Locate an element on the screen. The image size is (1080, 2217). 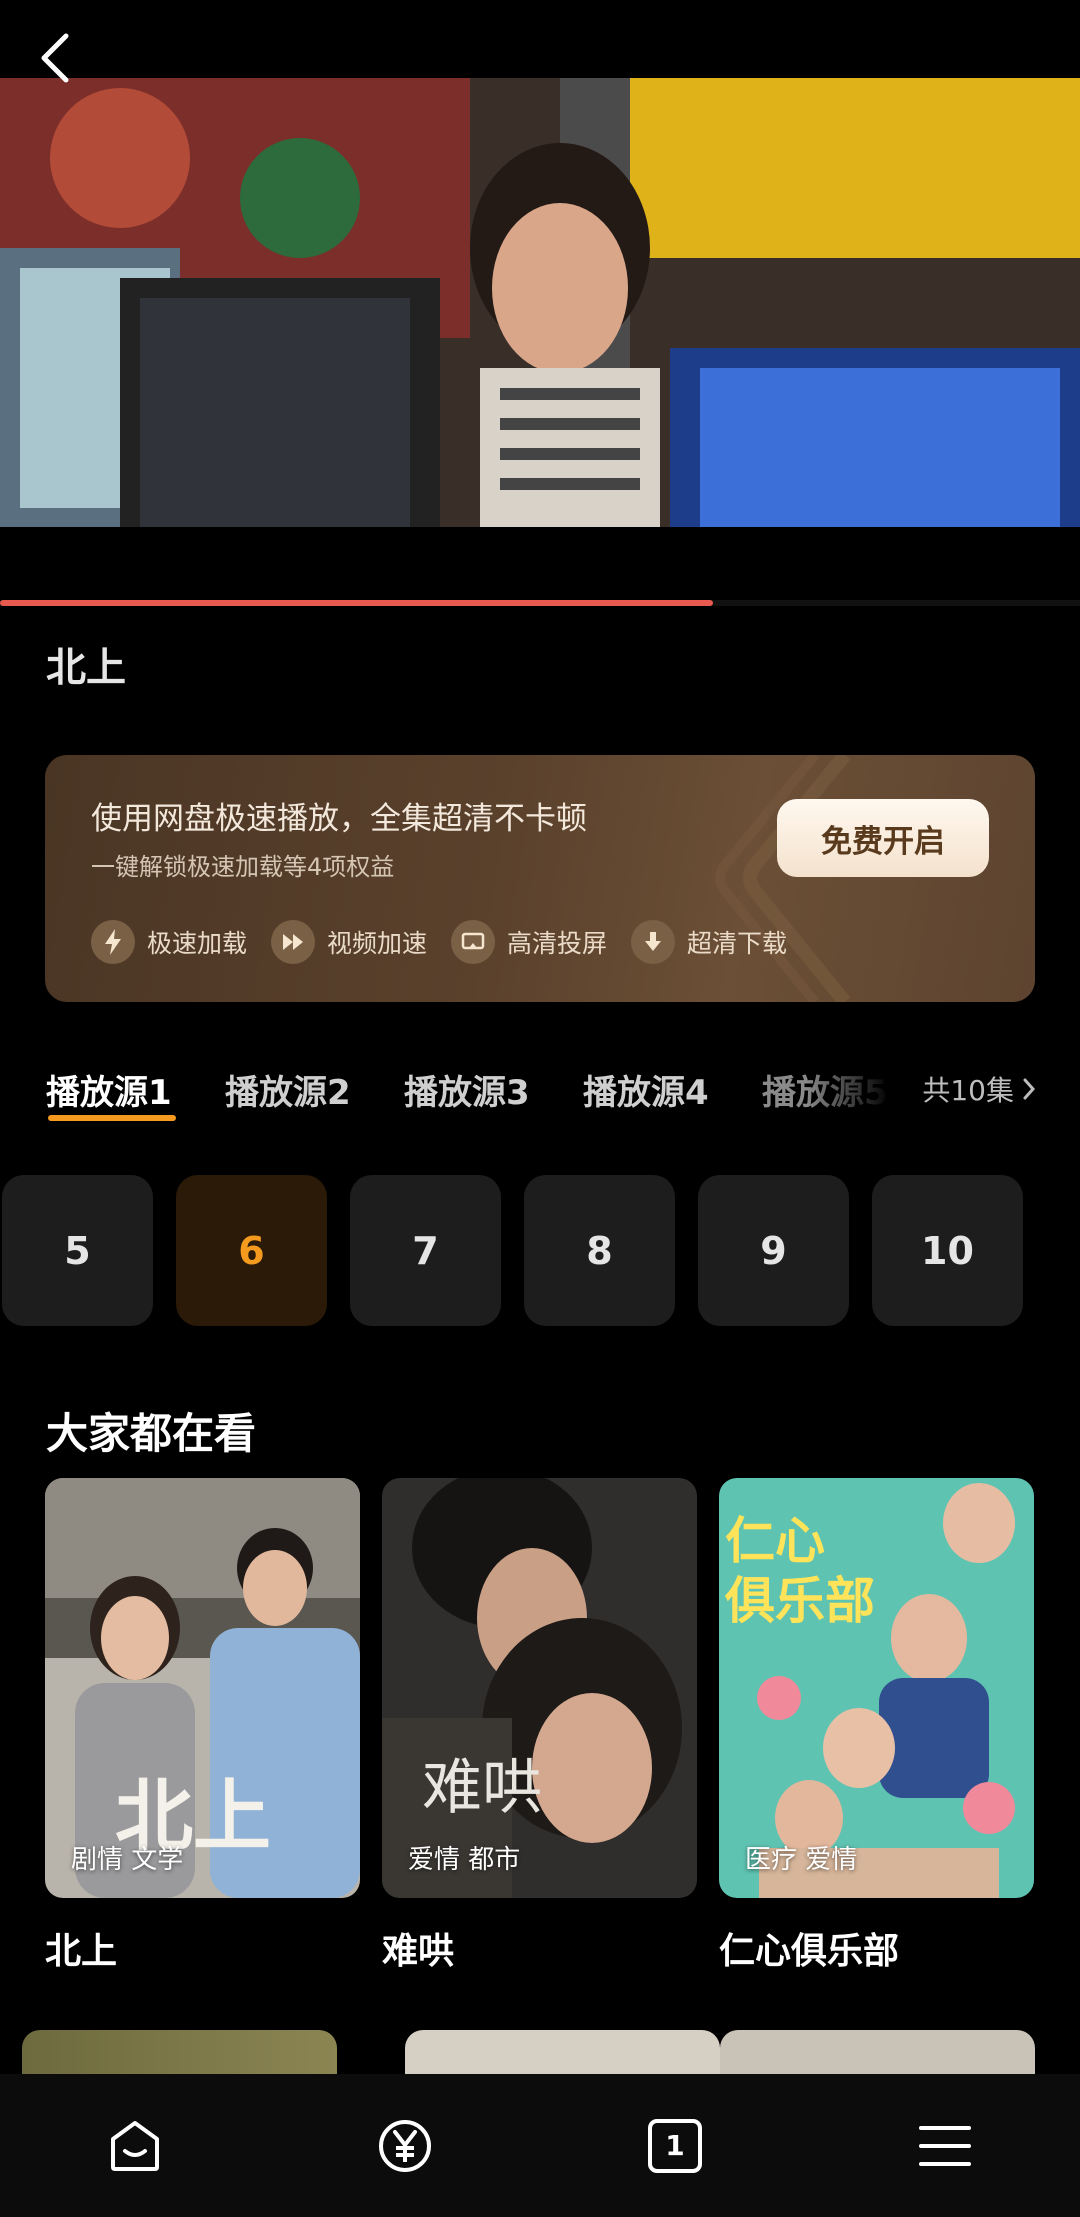
tab-source-2: 播放源2 is located at coordinates (288, 1089).